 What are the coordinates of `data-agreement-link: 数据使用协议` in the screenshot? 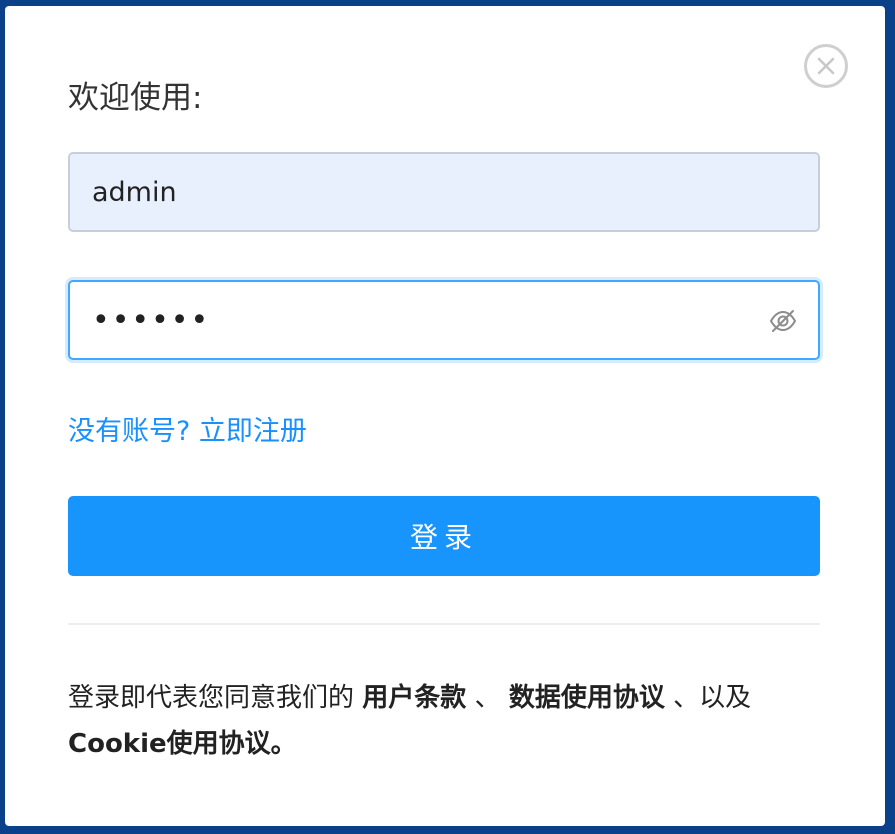 It's located at (587, 698).